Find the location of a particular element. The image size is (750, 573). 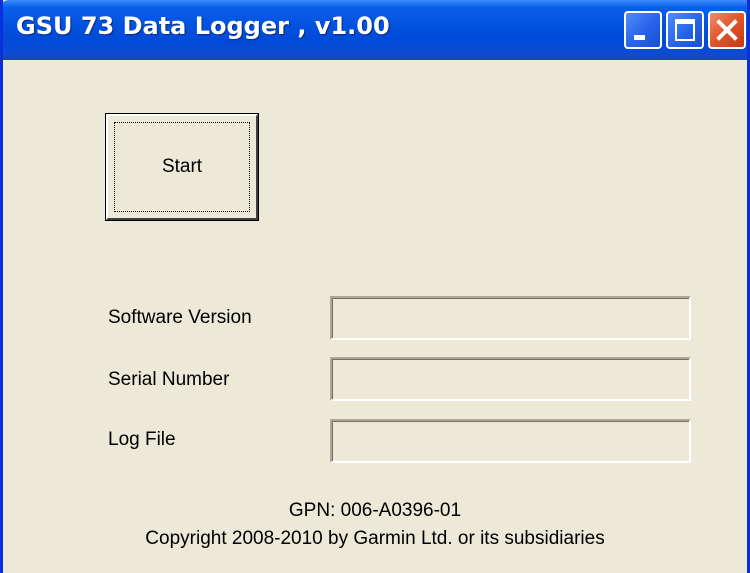

title-bar: GSU 73 Data Logger , v1.00 is located at coordinates (375, 30).